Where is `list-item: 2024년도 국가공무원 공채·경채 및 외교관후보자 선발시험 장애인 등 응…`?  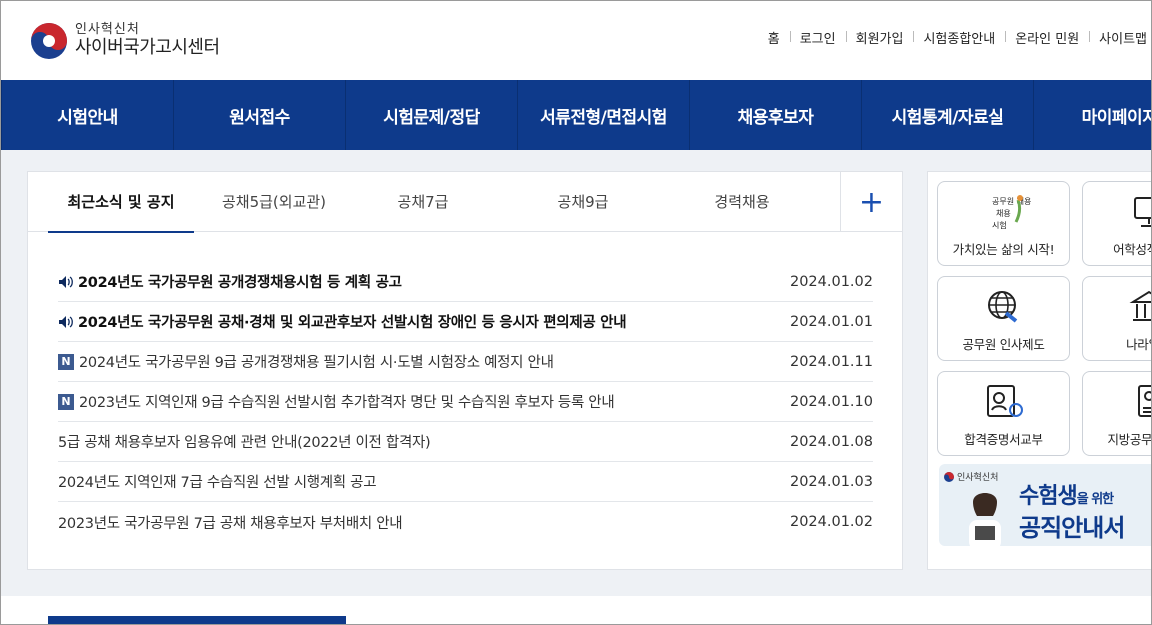 list-item: 2024년도 국가공무원 공채·경채 및 외교관후보자 선발시험 장애인 등 응… is located at coordinates (465, 322).